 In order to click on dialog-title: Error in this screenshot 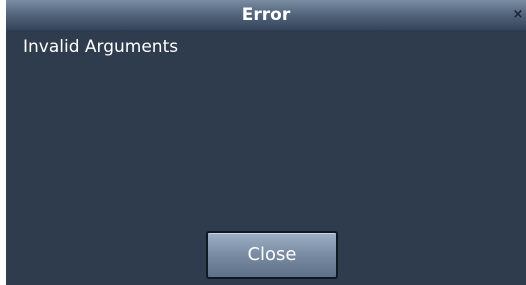, I will do `click(266, 15)`.